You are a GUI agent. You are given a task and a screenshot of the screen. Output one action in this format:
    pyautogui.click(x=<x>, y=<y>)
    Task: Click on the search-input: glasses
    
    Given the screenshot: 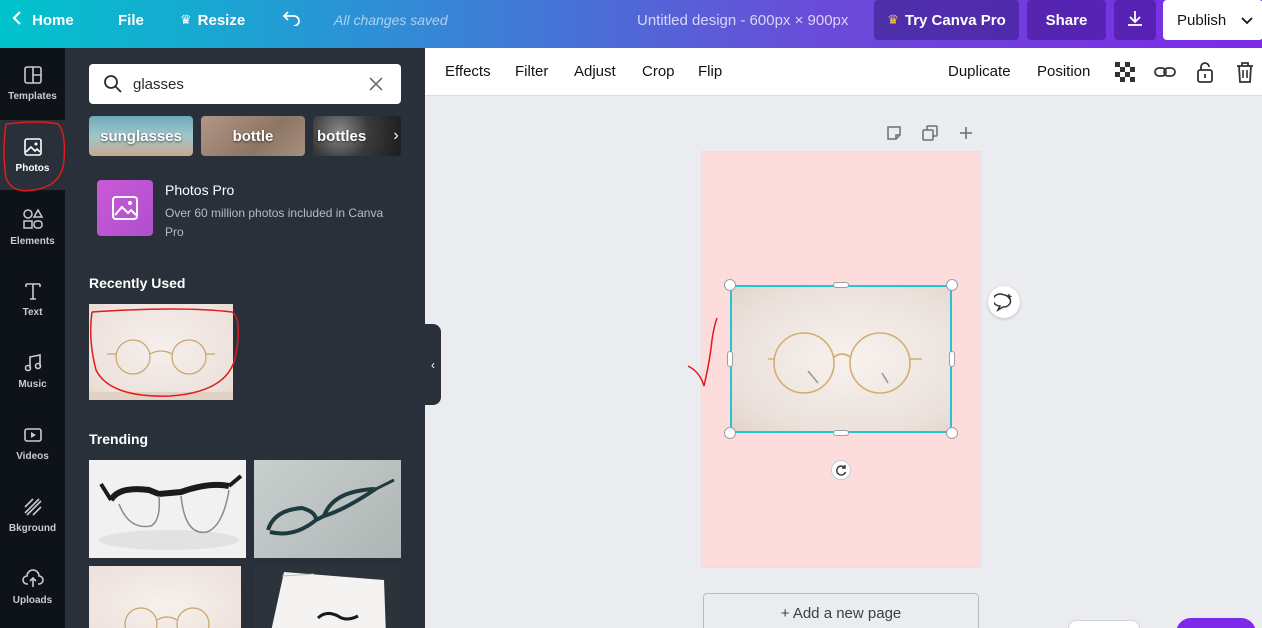 What is the action you would take?
    pyautogui.click(x=158, y=84)
    